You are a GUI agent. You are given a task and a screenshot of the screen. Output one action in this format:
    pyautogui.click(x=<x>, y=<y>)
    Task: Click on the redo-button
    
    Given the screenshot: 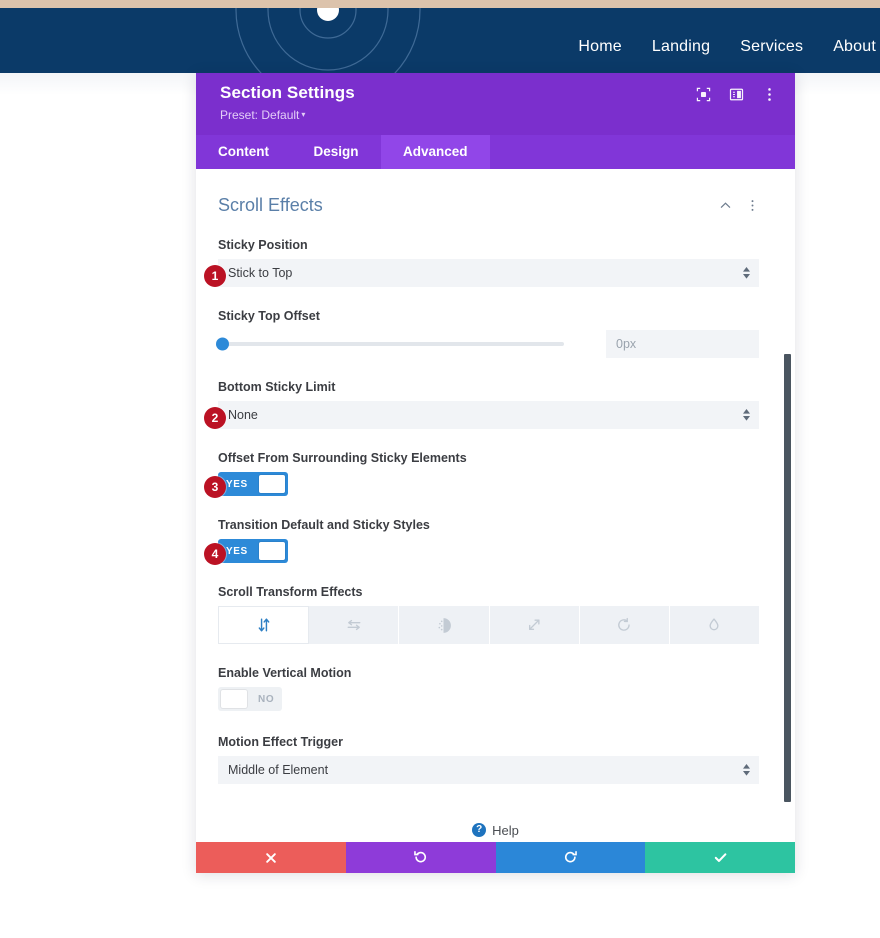 What is the action you would take?
    pyautogui.click(x=570, y=857)
    